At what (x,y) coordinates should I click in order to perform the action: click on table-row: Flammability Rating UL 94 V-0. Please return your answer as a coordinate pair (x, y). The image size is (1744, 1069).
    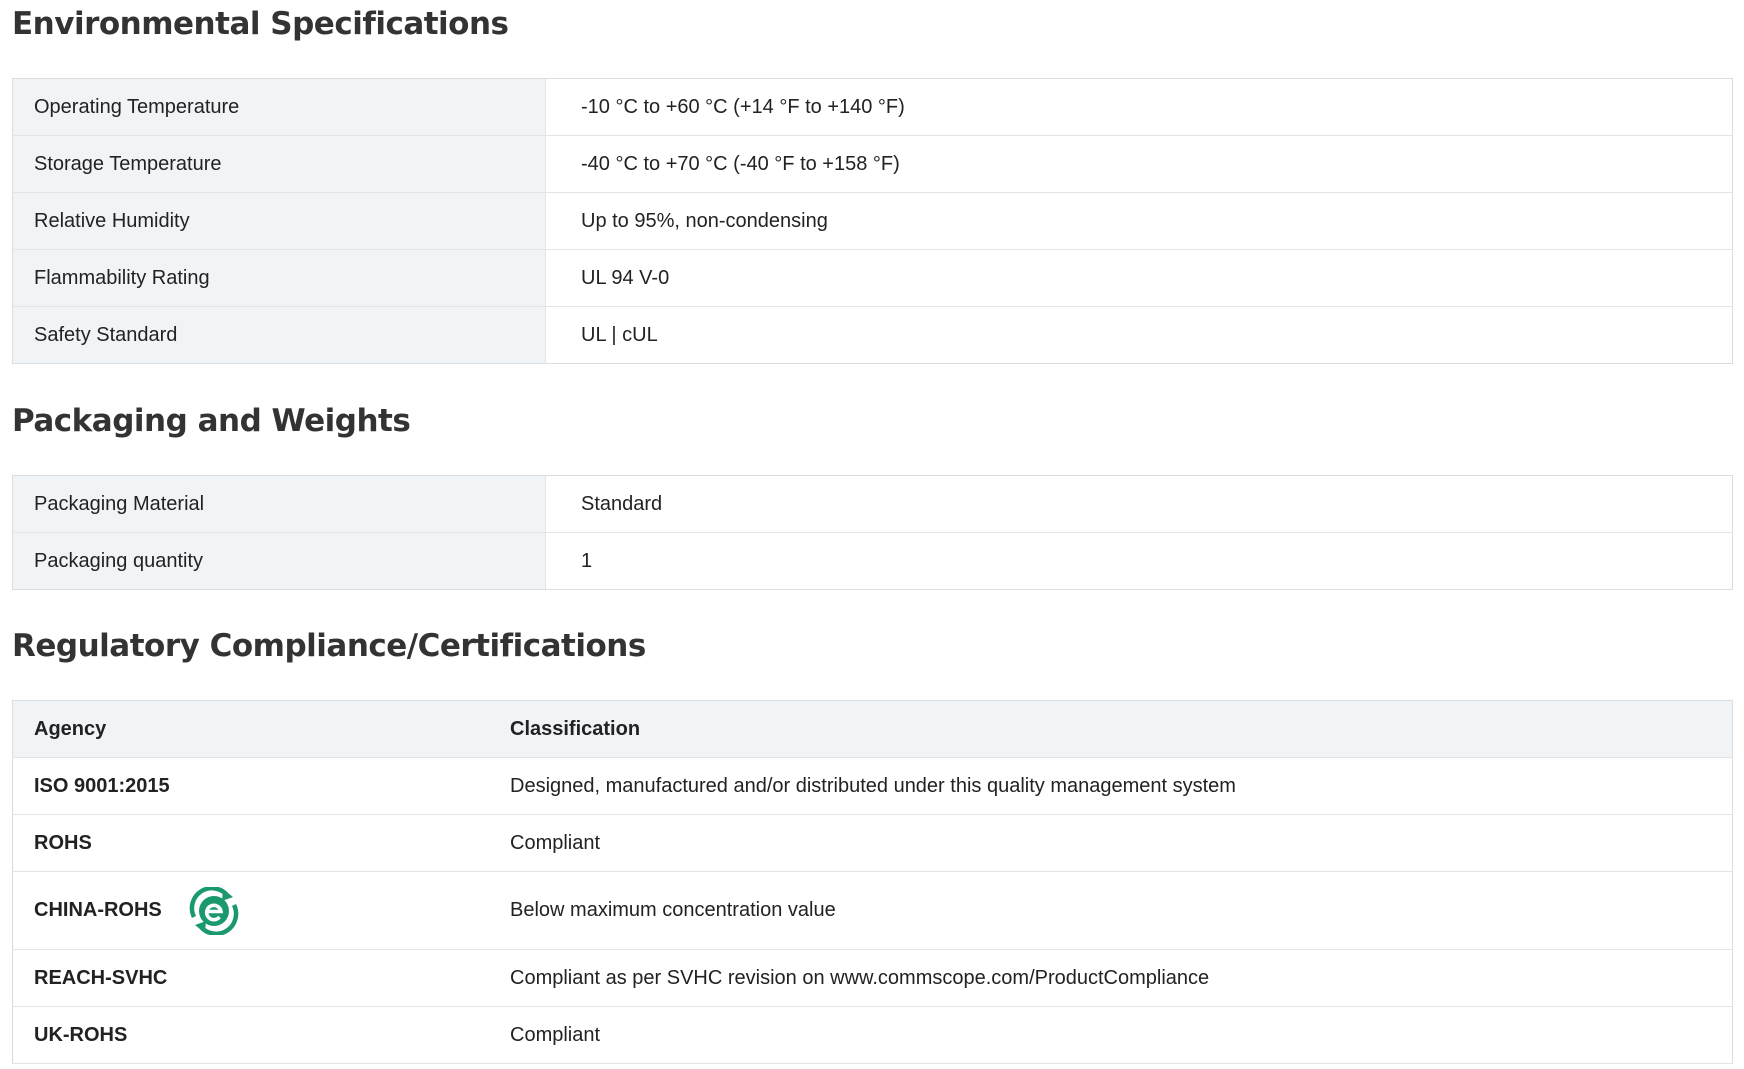
    Looking at the image, I should click on (872, 278).